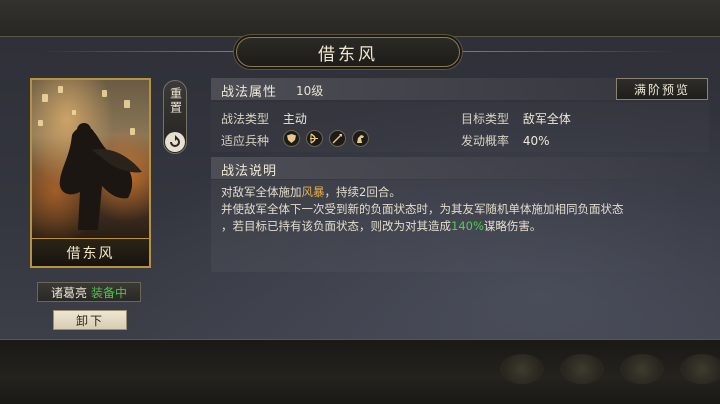 The image size is (720, 404). I want to click on general-name: 诸葛亮, so click(68, 292).